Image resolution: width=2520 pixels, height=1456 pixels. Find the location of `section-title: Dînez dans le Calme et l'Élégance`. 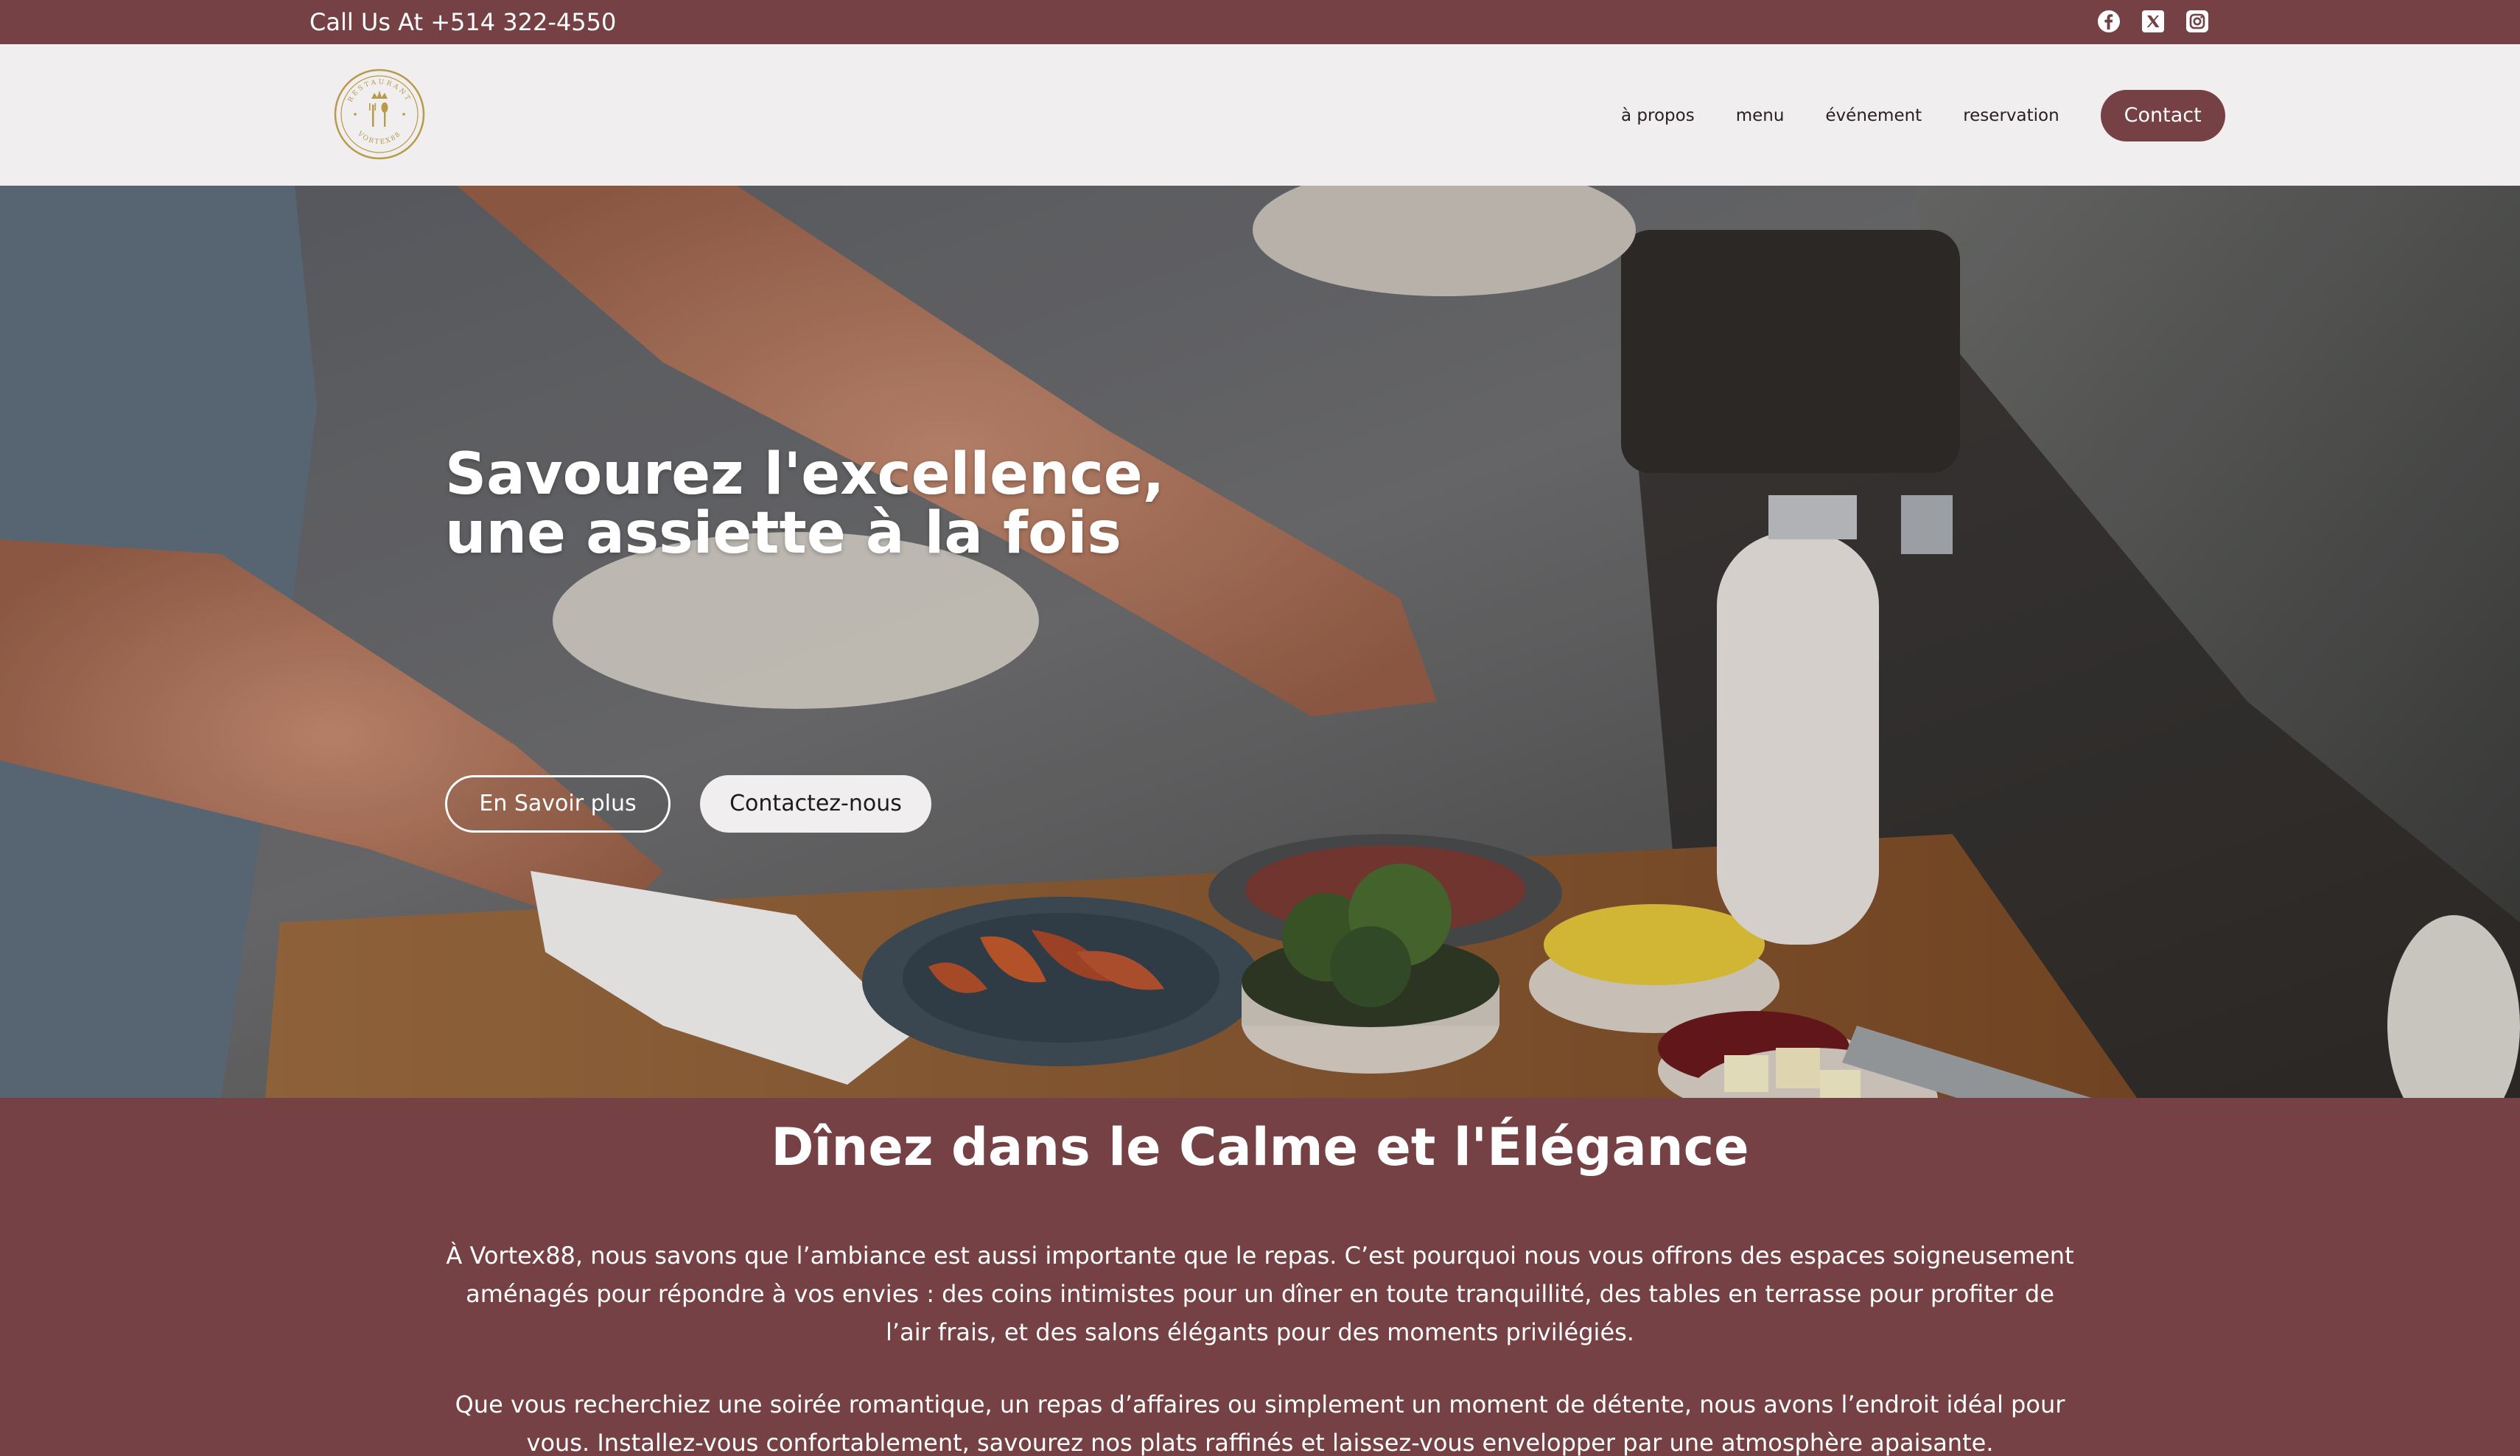

section-title: Dînez dans le Calme et l'Élégance is located at coordinates (1260, 1147).